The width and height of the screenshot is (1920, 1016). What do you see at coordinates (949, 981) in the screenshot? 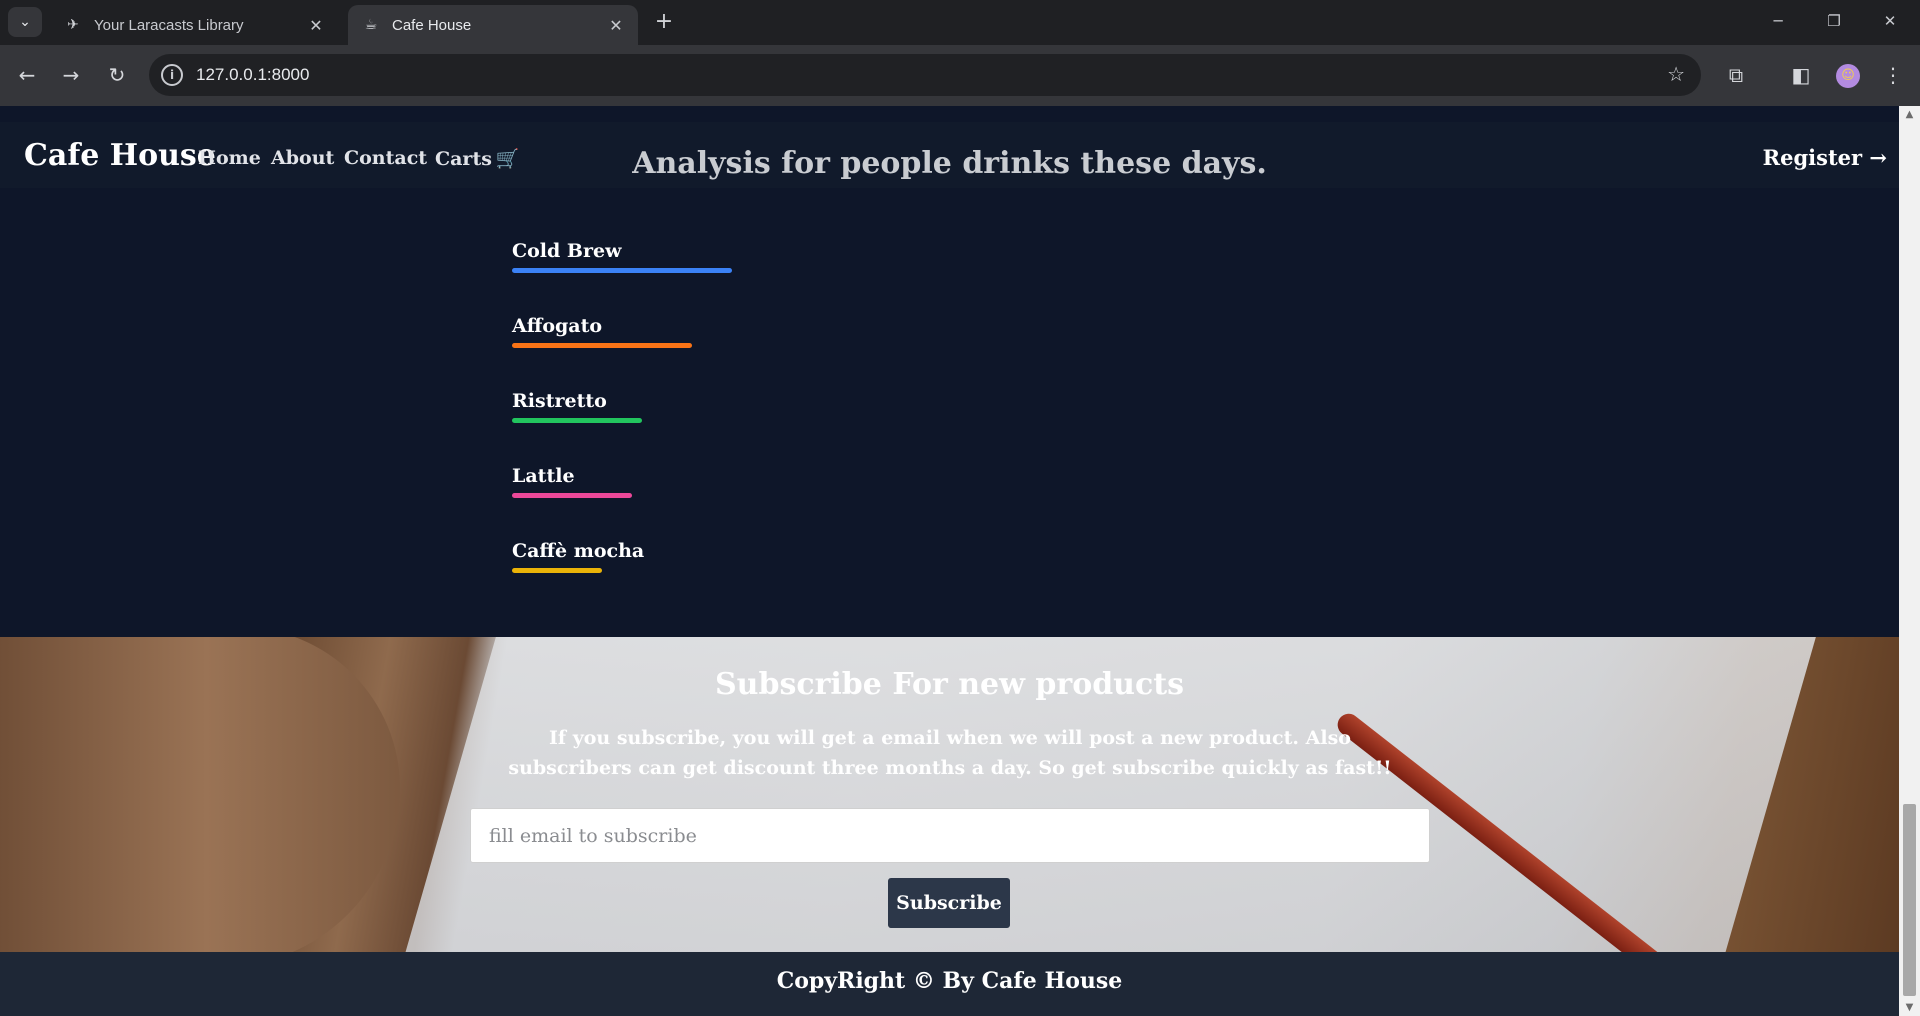
I see `copyright-text: CopyRight © By Cafe House` at bounding box center [949, 981].